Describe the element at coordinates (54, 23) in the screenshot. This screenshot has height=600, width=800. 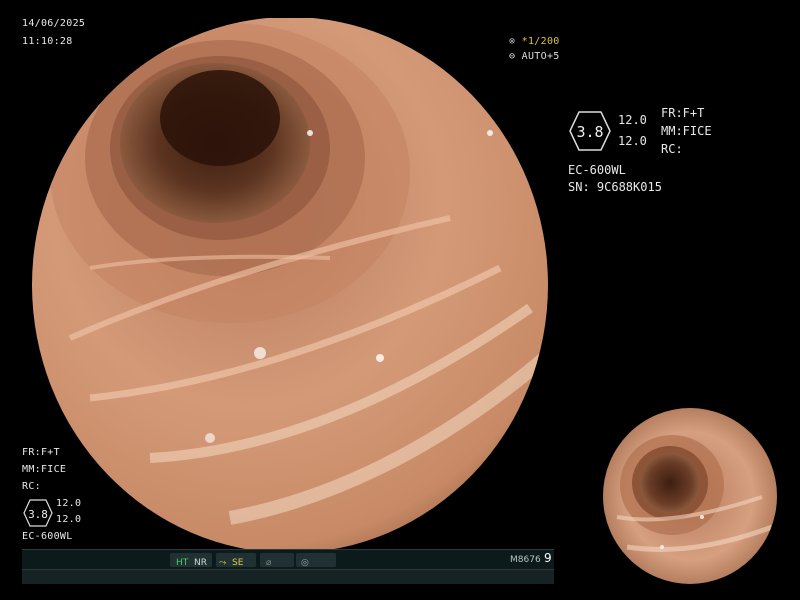
I see `date-label: 14/06/2025` at that location.